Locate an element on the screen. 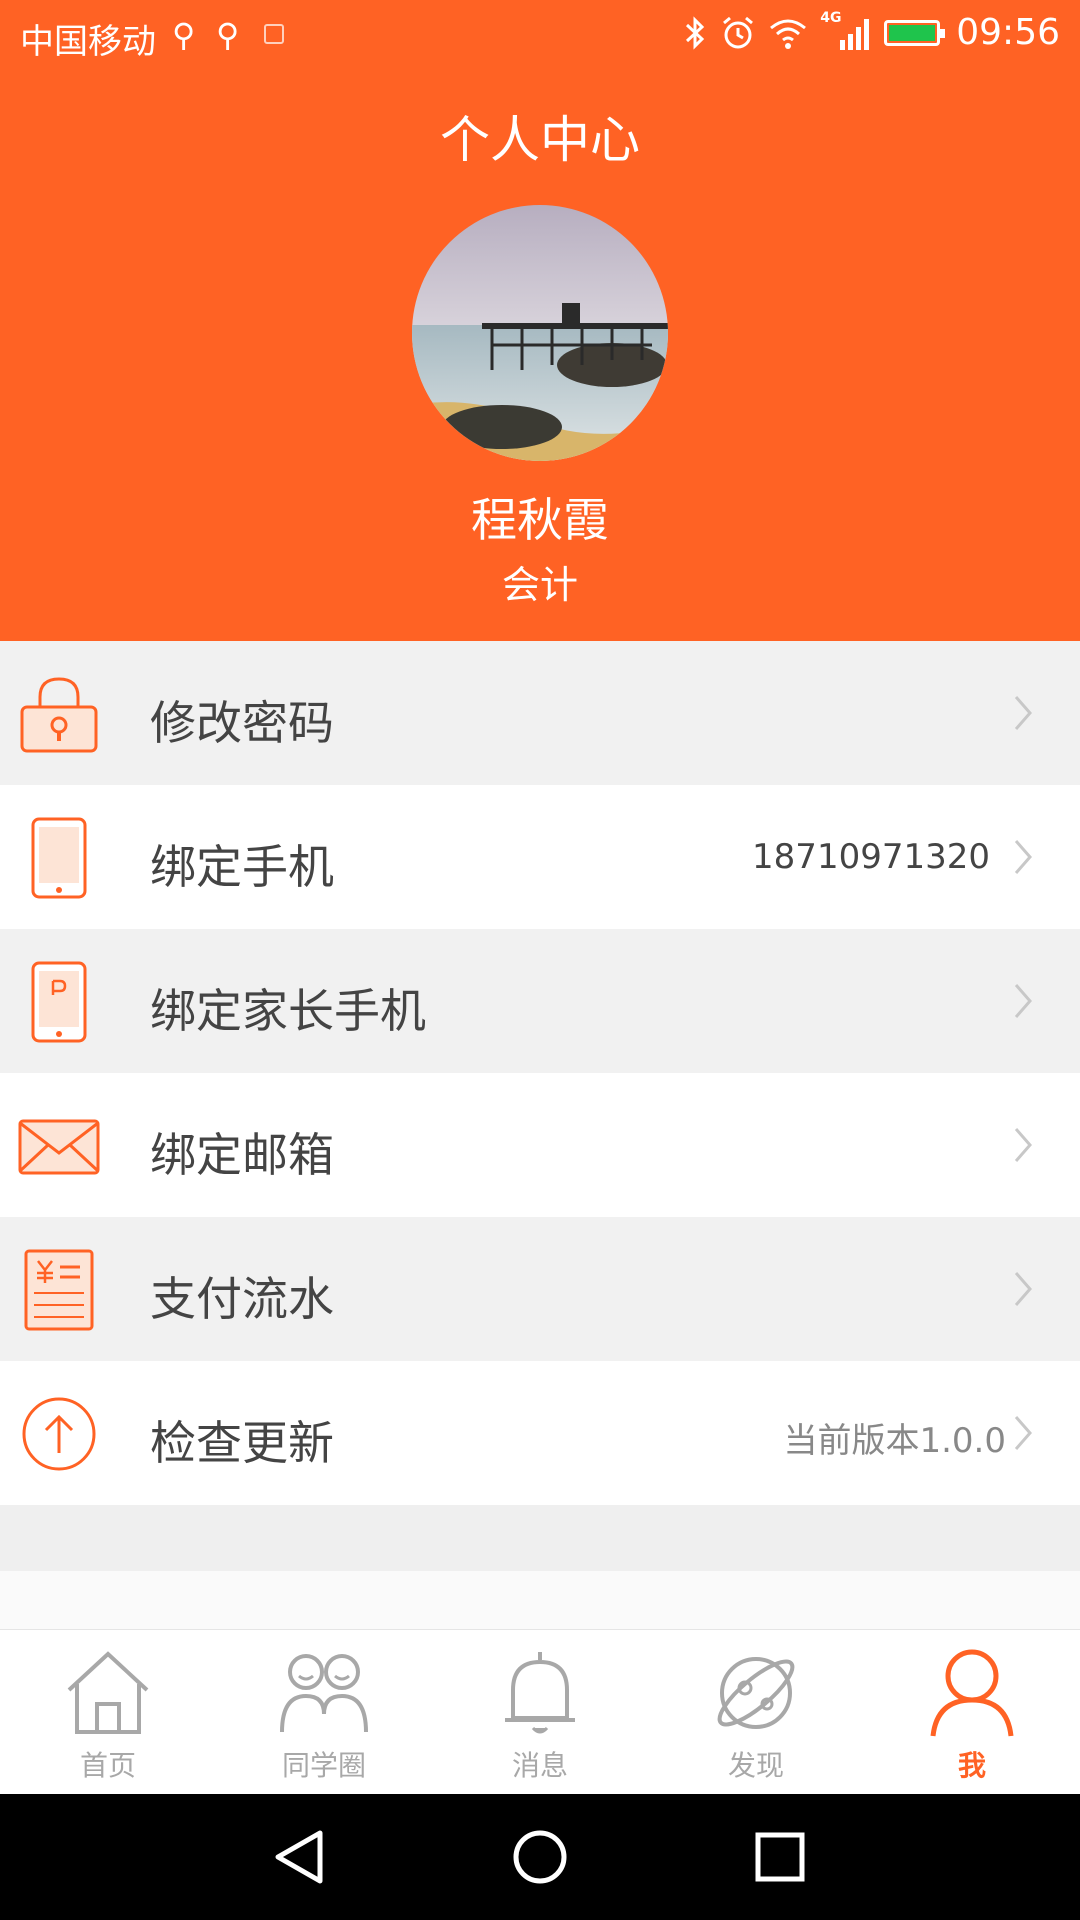 The width and height of the screenshot is (1080, 1920). update-icon is located at coordinates (59, 1434).